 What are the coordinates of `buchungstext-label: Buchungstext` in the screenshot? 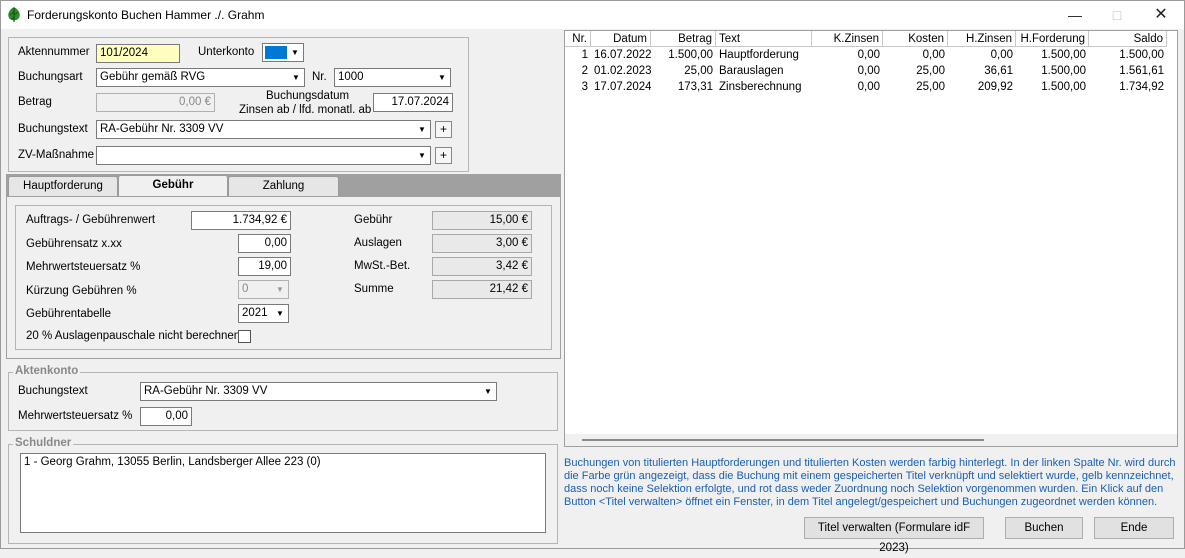 It's located at (53, 129).